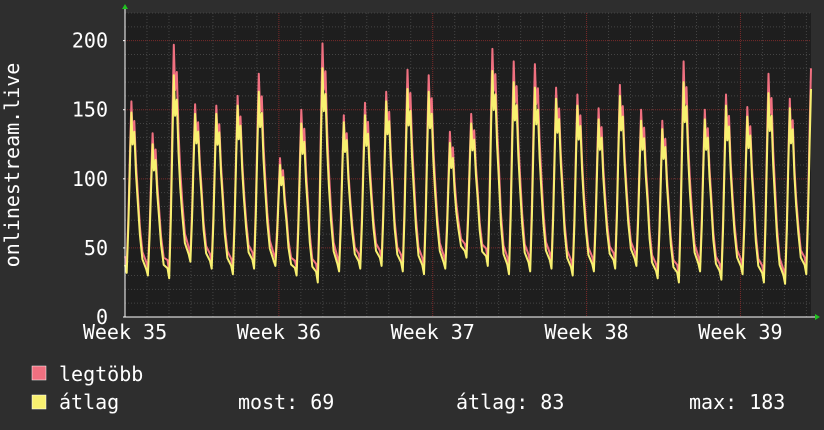 The height and width of the screenshot is (430, 824). Describe the element at coordinates (586, 332) in the screenshot. I see `x-tick-label: Week 38` at that location.